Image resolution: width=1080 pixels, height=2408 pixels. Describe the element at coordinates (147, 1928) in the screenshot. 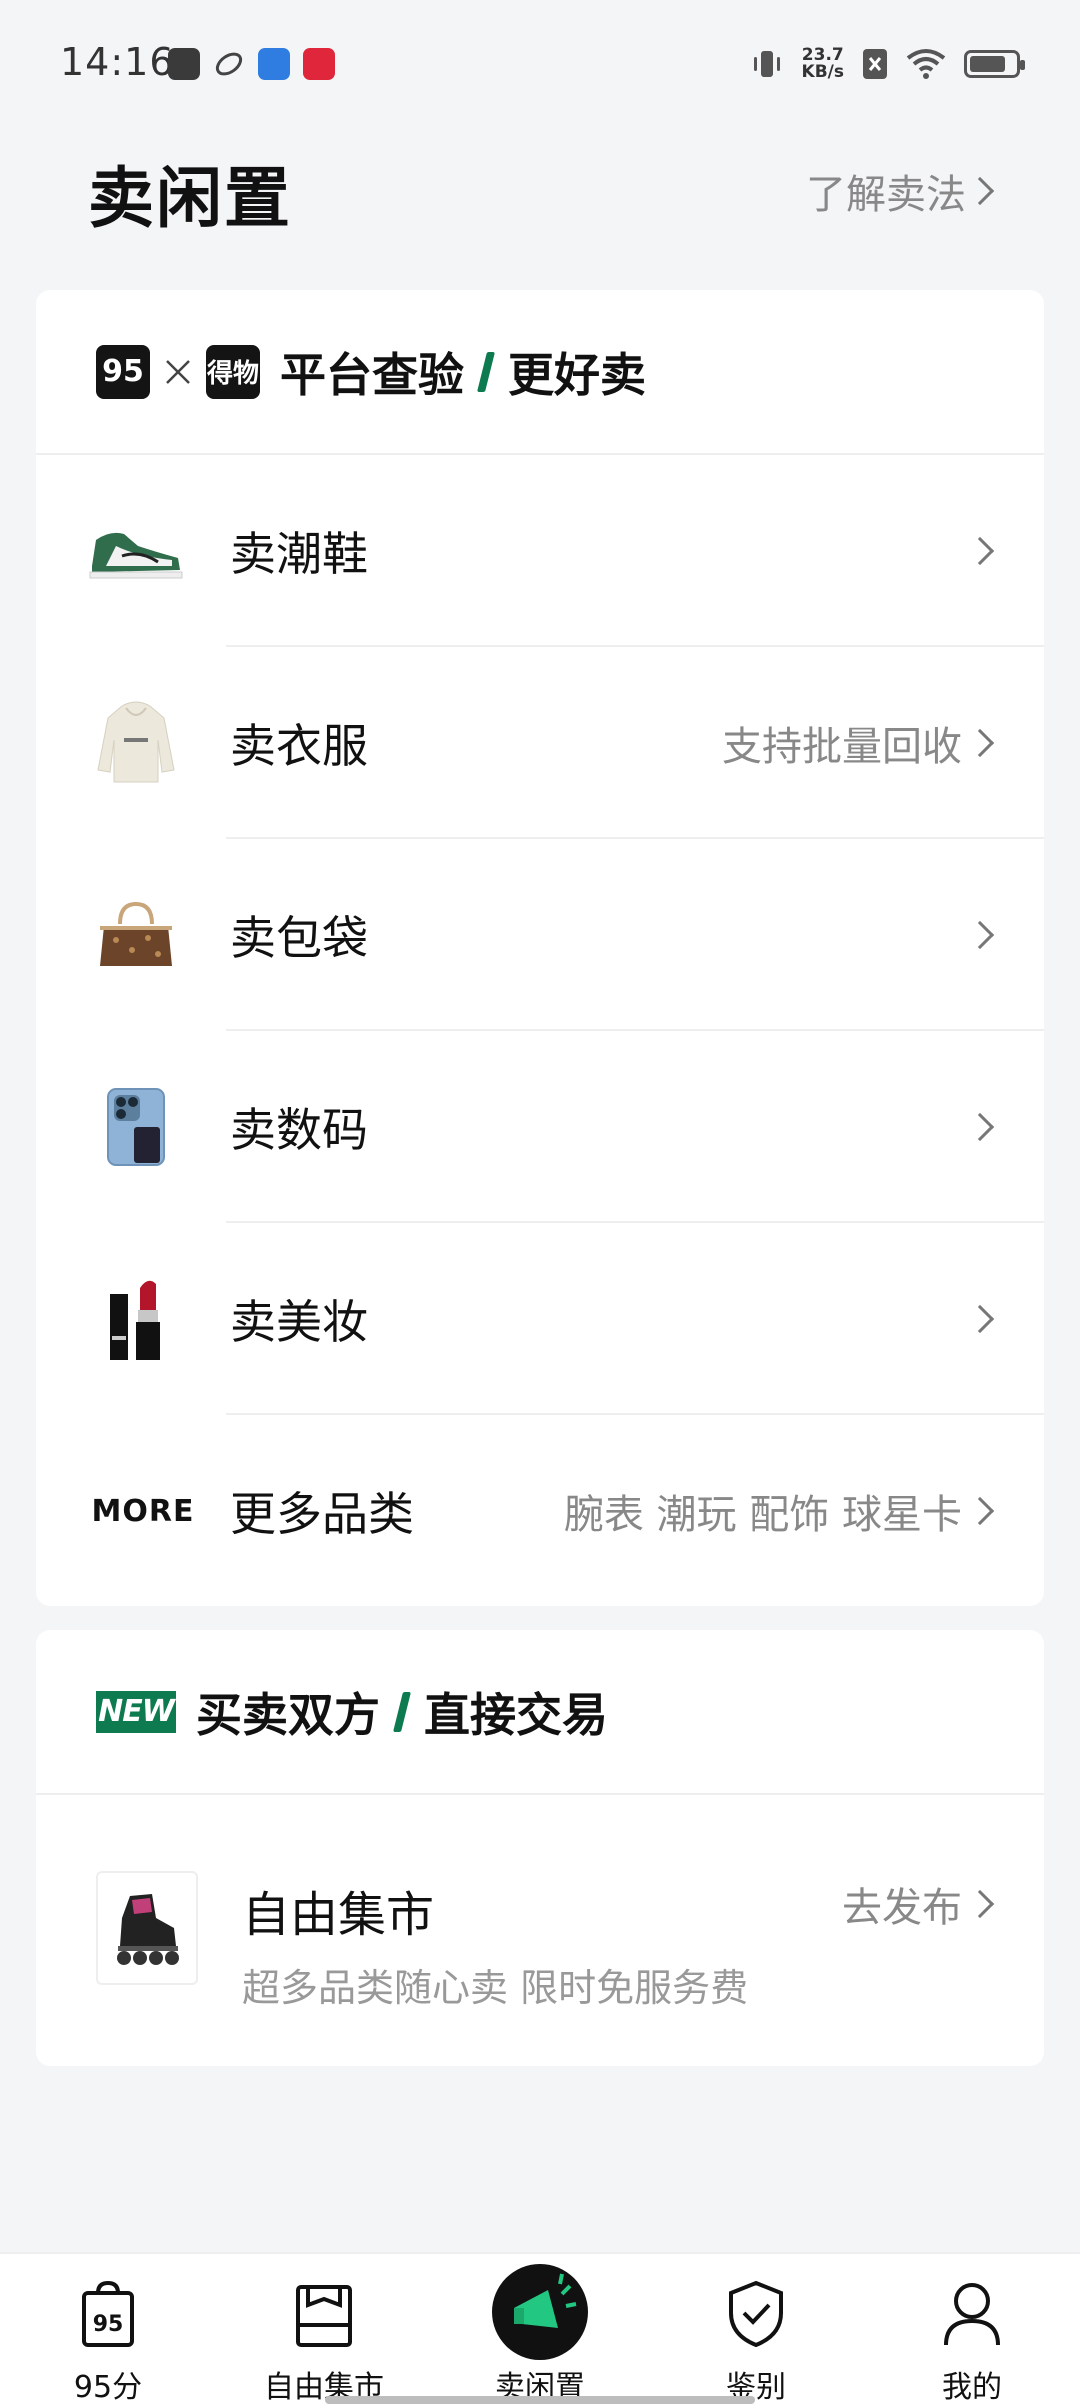

I see `rollerskate-icon` at that location.